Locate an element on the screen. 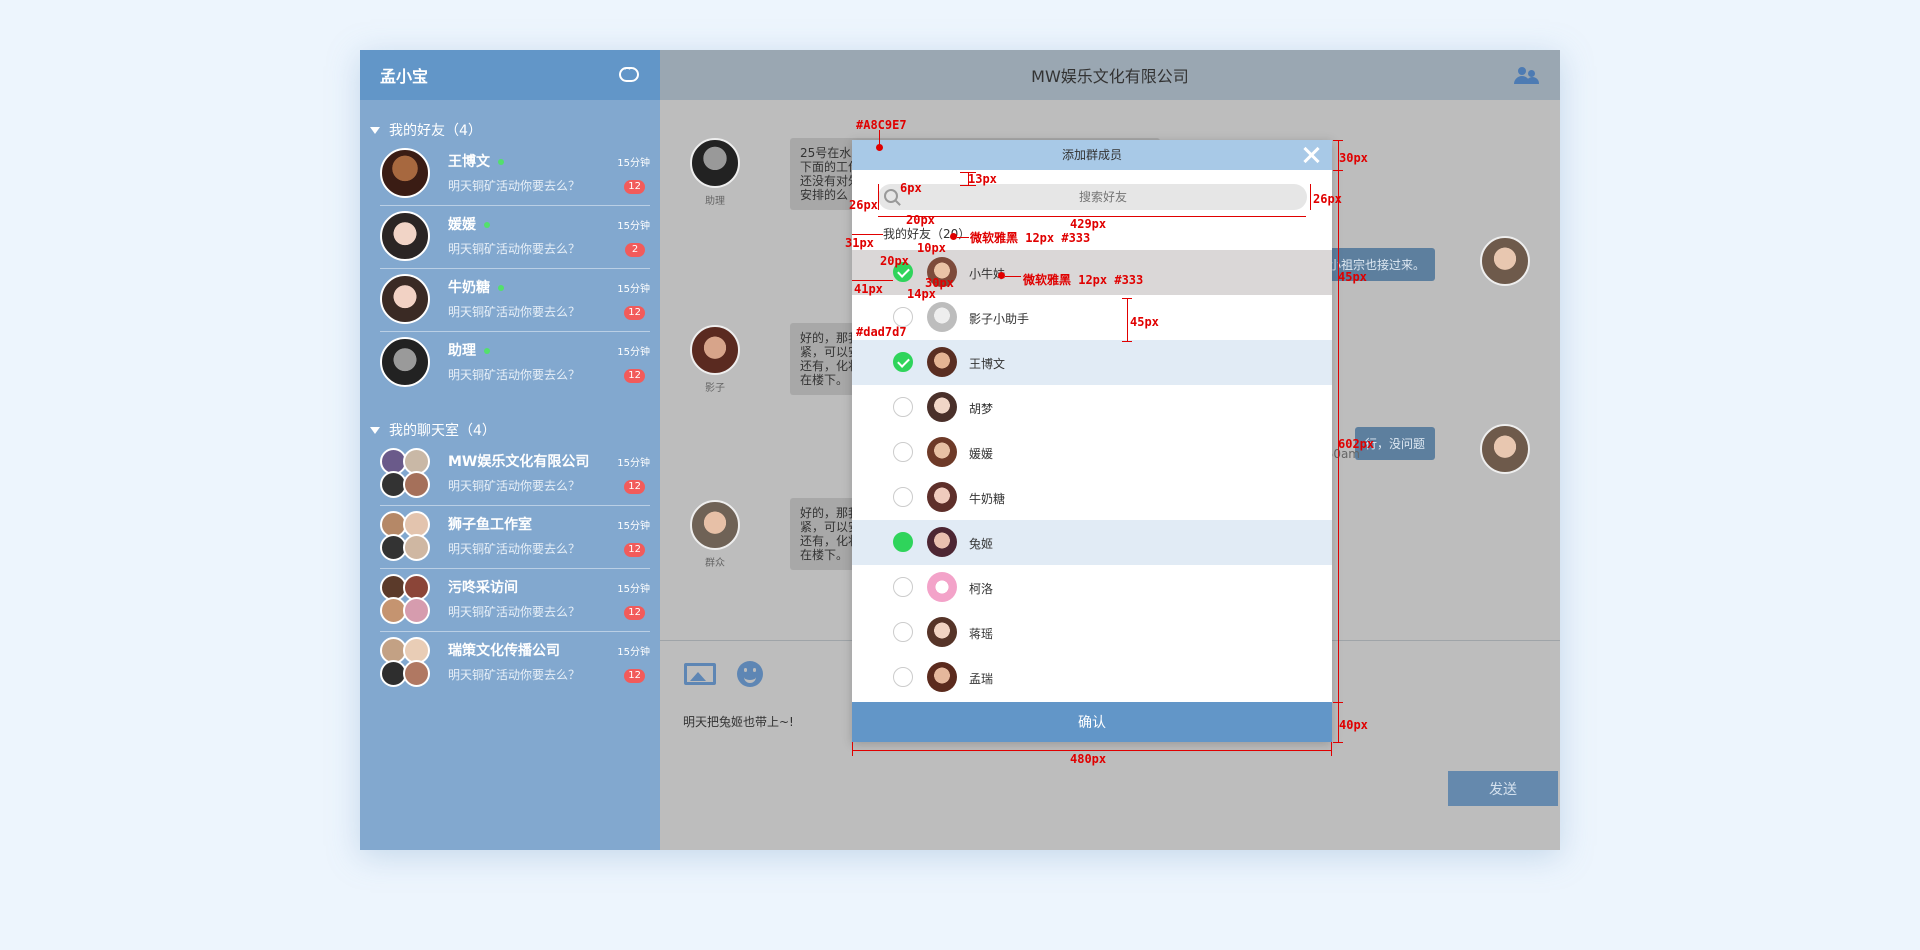  annotation-label: 20px is located at coordinates (894, 261).